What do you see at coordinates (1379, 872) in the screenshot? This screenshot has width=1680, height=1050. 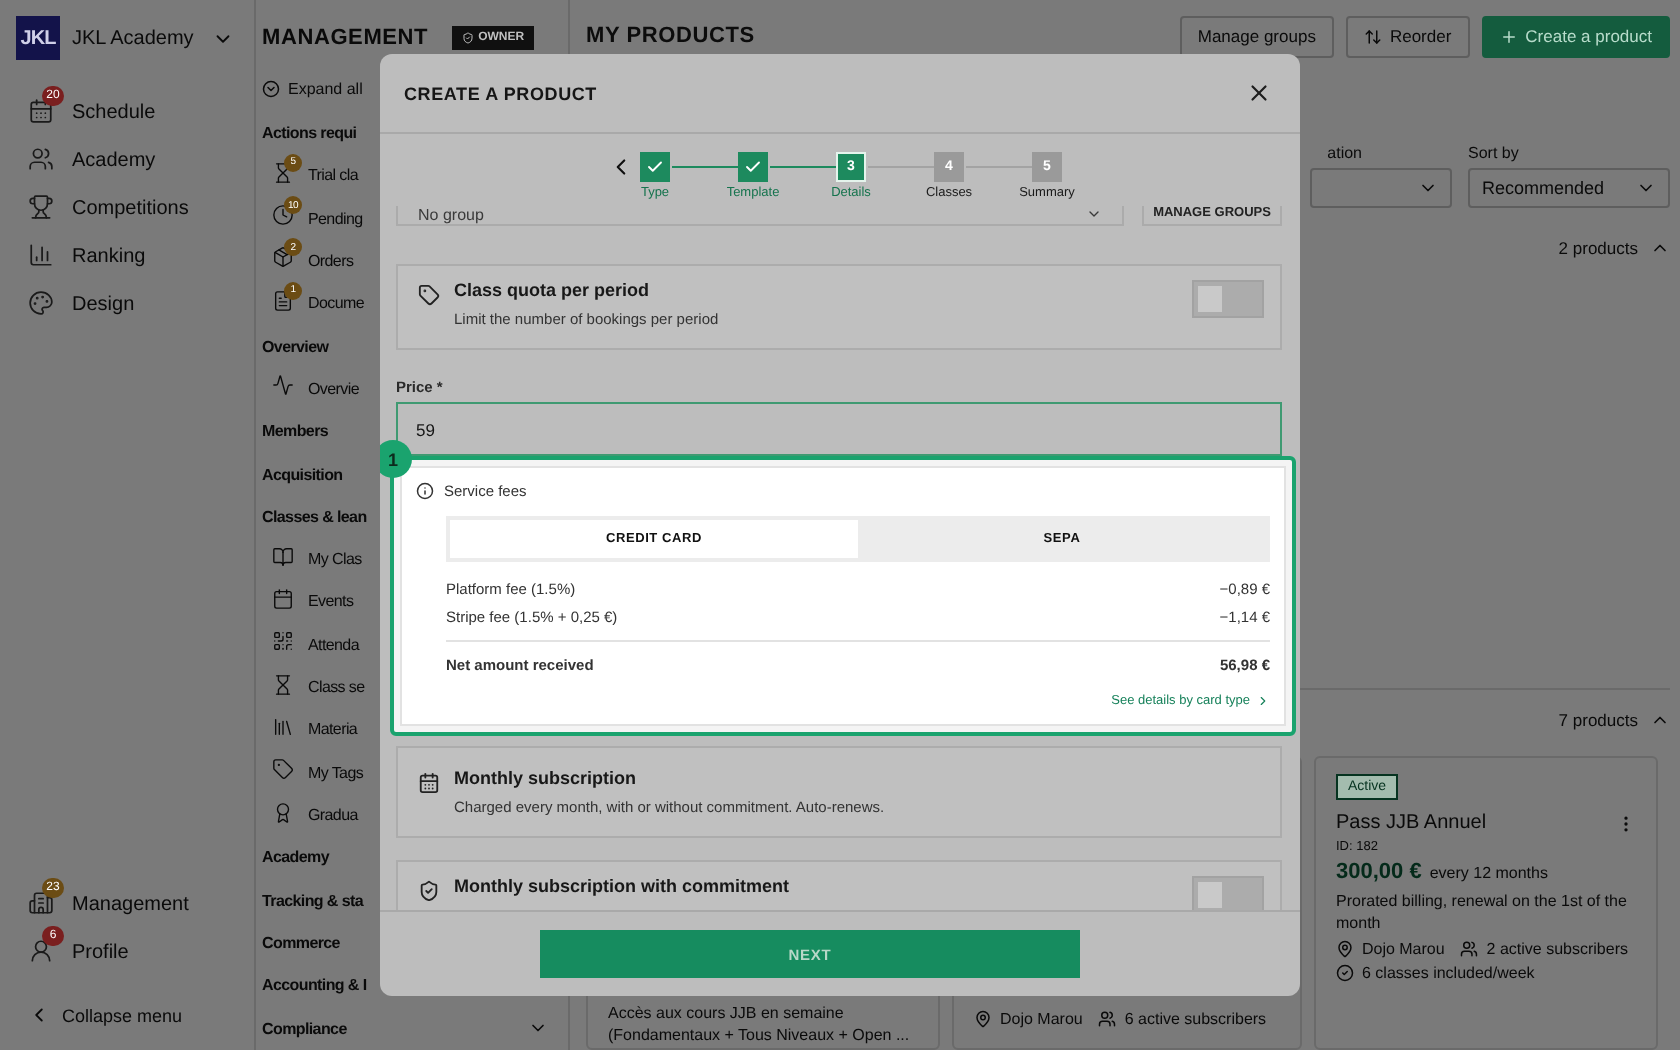 I see `product-price: 300,00 €` at bounding box center [1379, 872].